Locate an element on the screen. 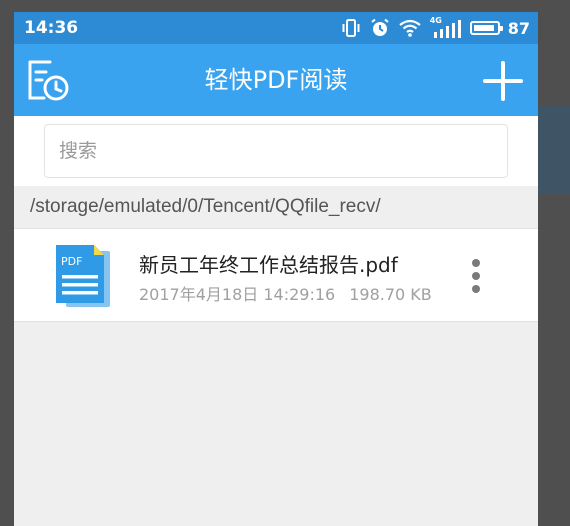 The image size is (570, 526). pdf-file-icon: PDF is located at coordinates (83, 276).